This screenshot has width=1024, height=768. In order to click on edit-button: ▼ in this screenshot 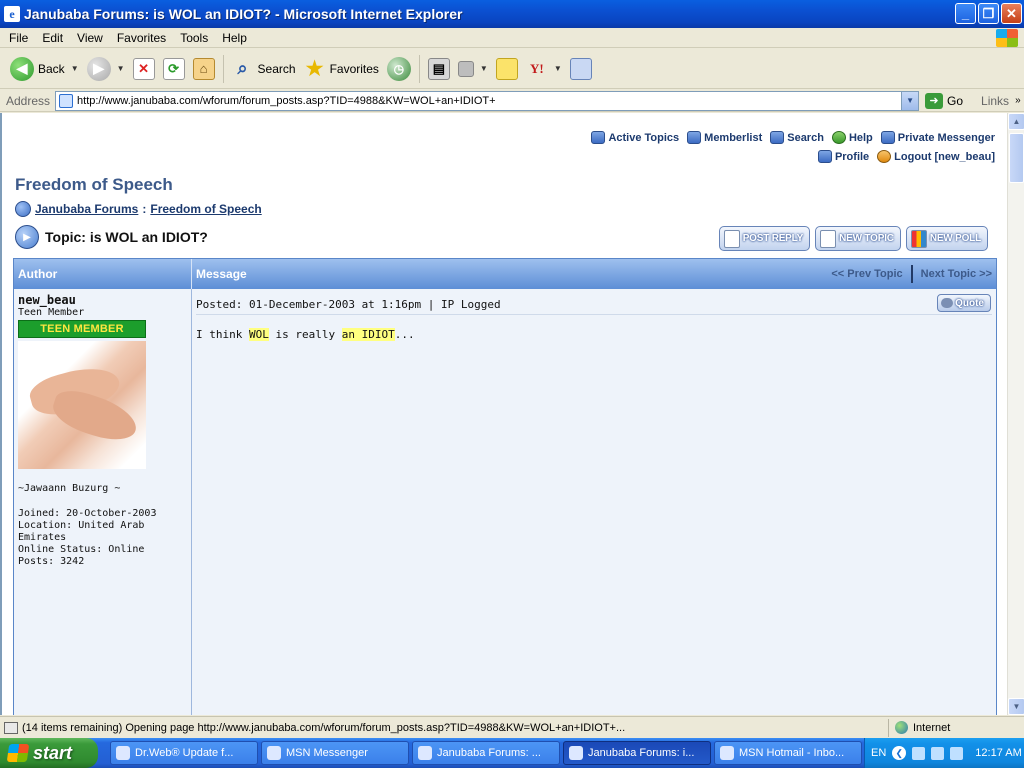, I will do `click(473, 69)`.